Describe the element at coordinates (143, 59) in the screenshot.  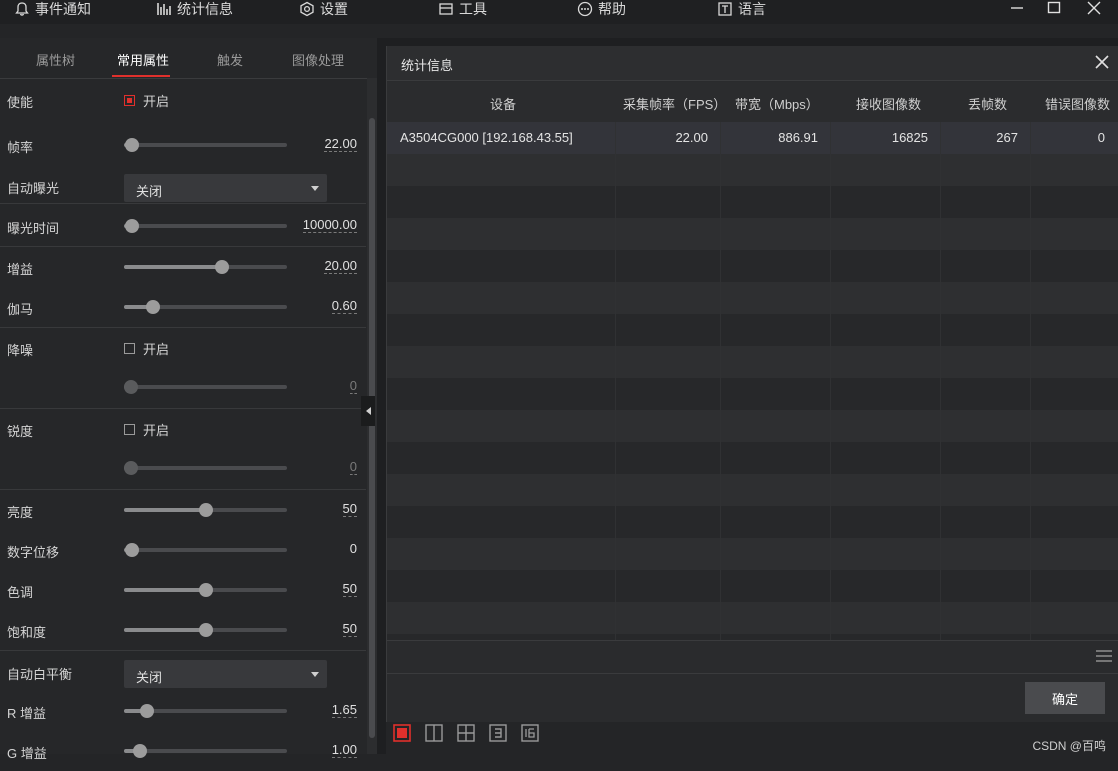
I see `tab-common-properties: 常用属性` at that location.